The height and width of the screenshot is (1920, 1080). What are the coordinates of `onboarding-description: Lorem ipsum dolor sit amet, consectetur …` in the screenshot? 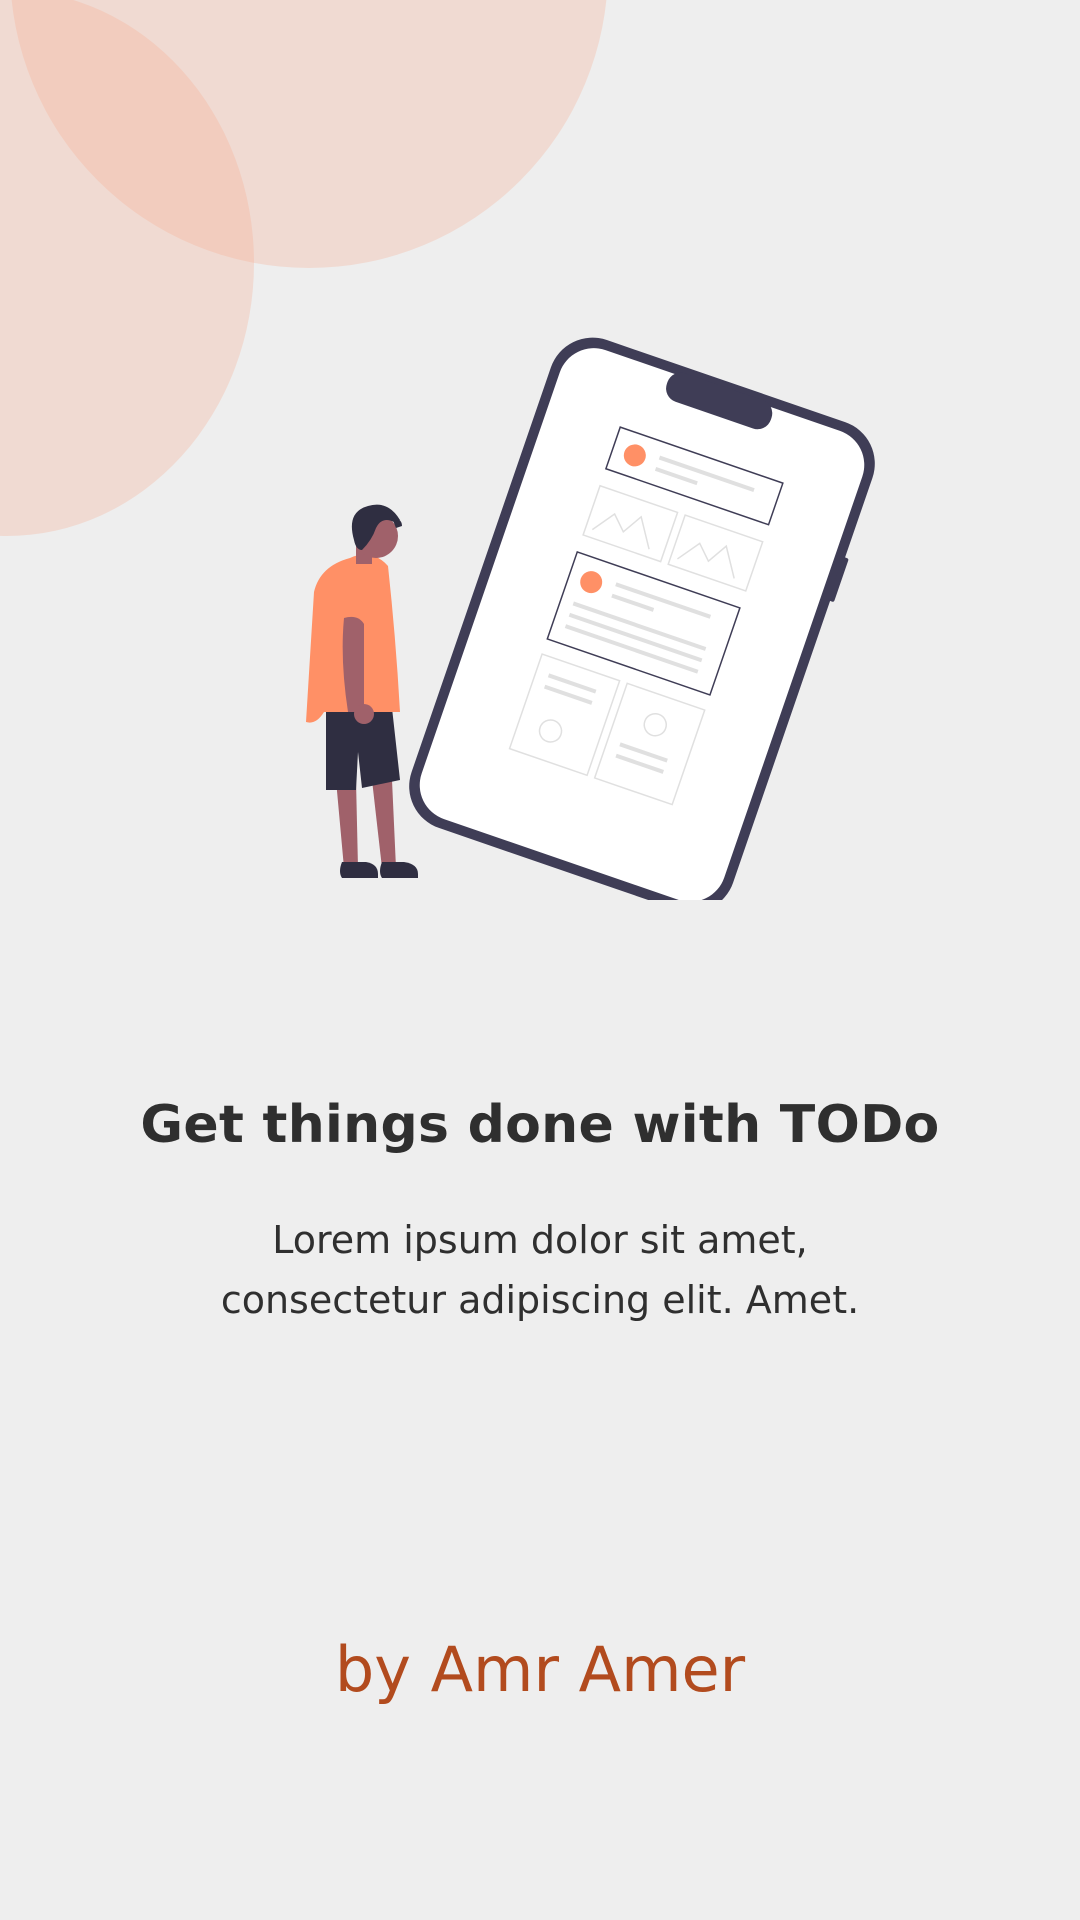 It's located at (540, 1270).